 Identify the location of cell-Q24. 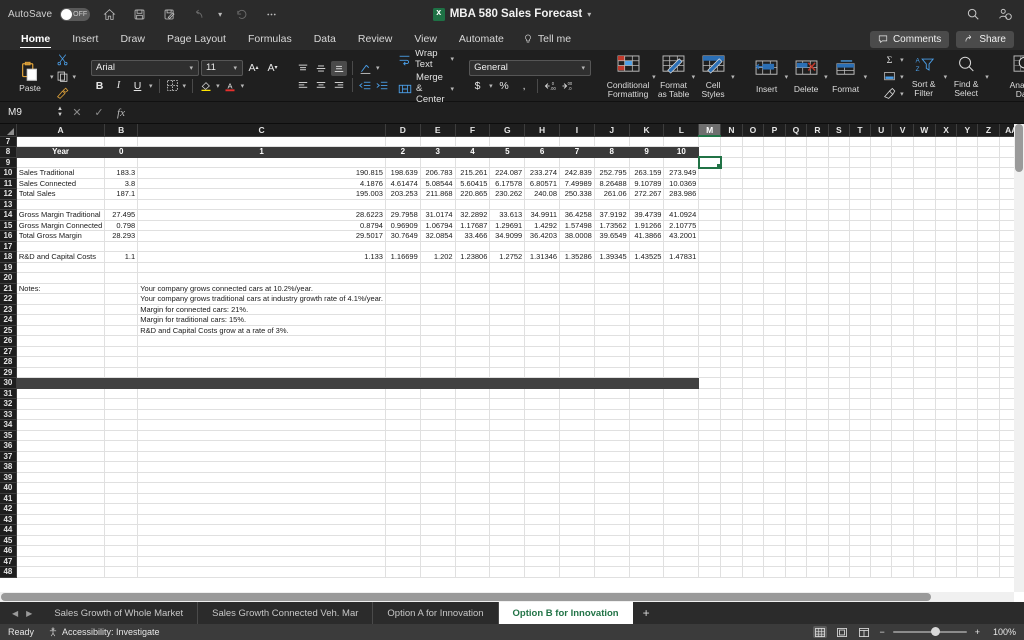
(796, 320).